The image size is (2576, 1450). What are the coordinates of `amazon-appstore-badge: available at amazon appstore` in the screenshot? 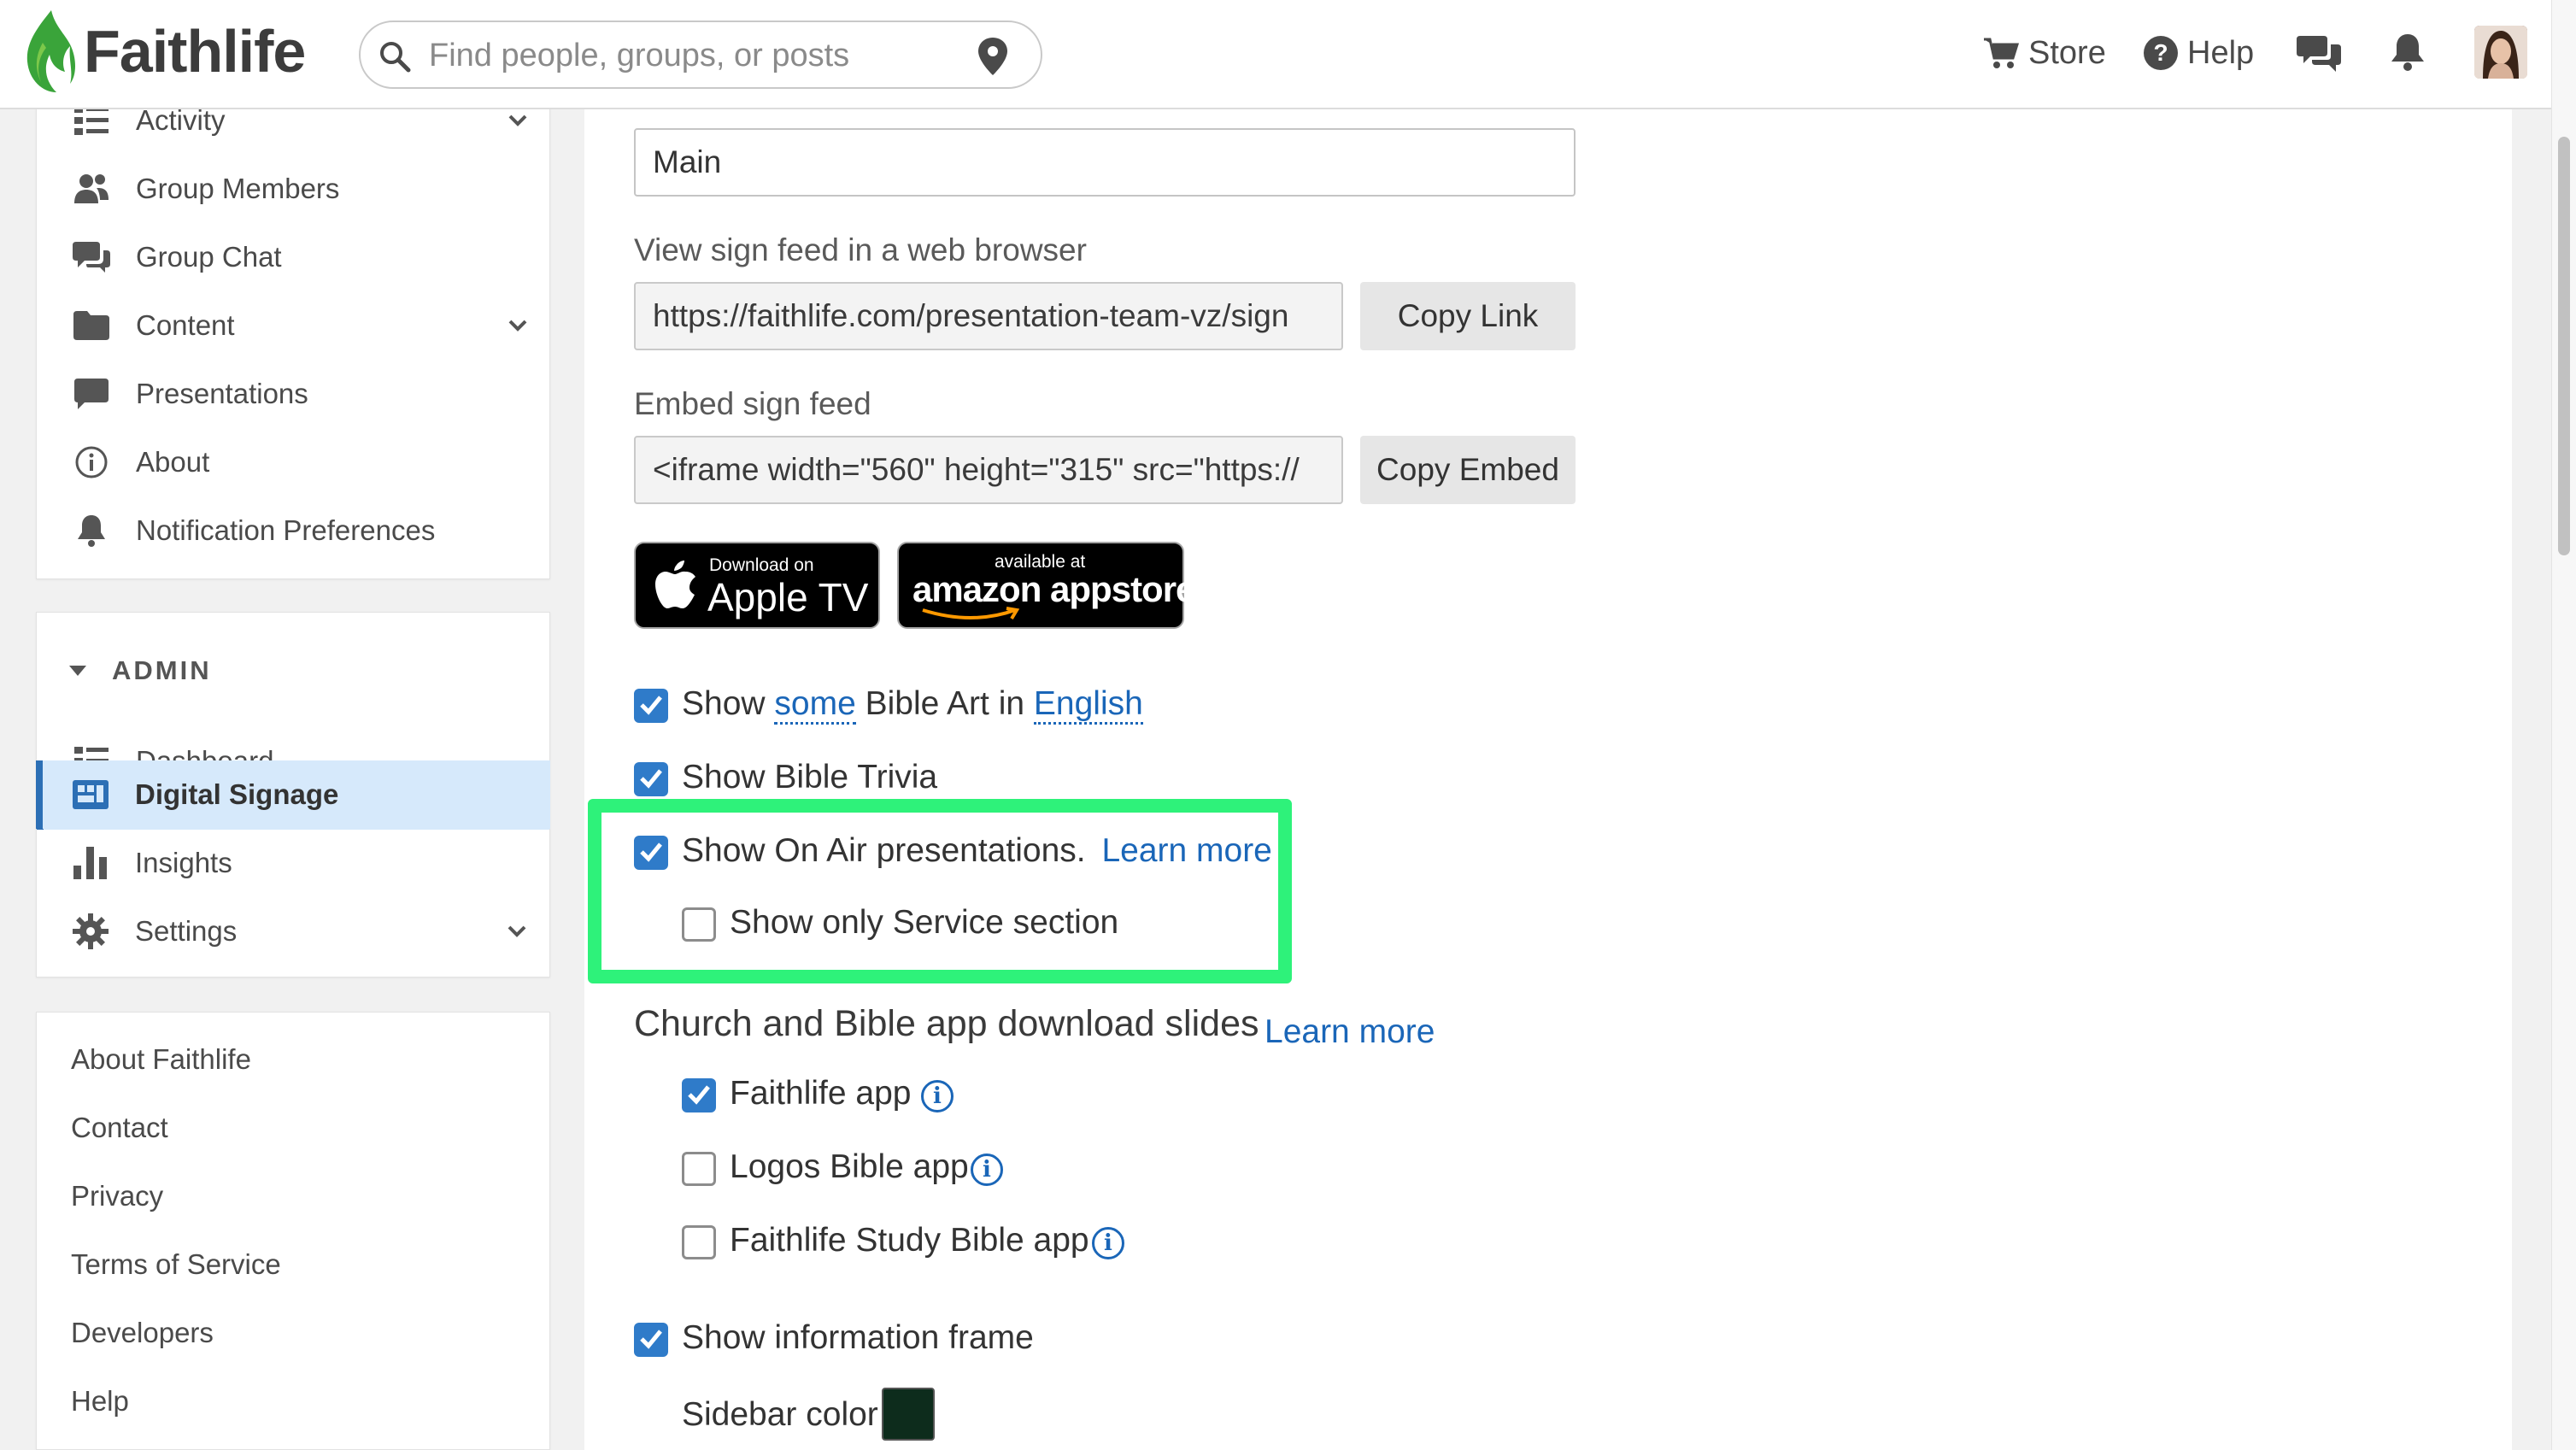 It's located at (1046, 585).